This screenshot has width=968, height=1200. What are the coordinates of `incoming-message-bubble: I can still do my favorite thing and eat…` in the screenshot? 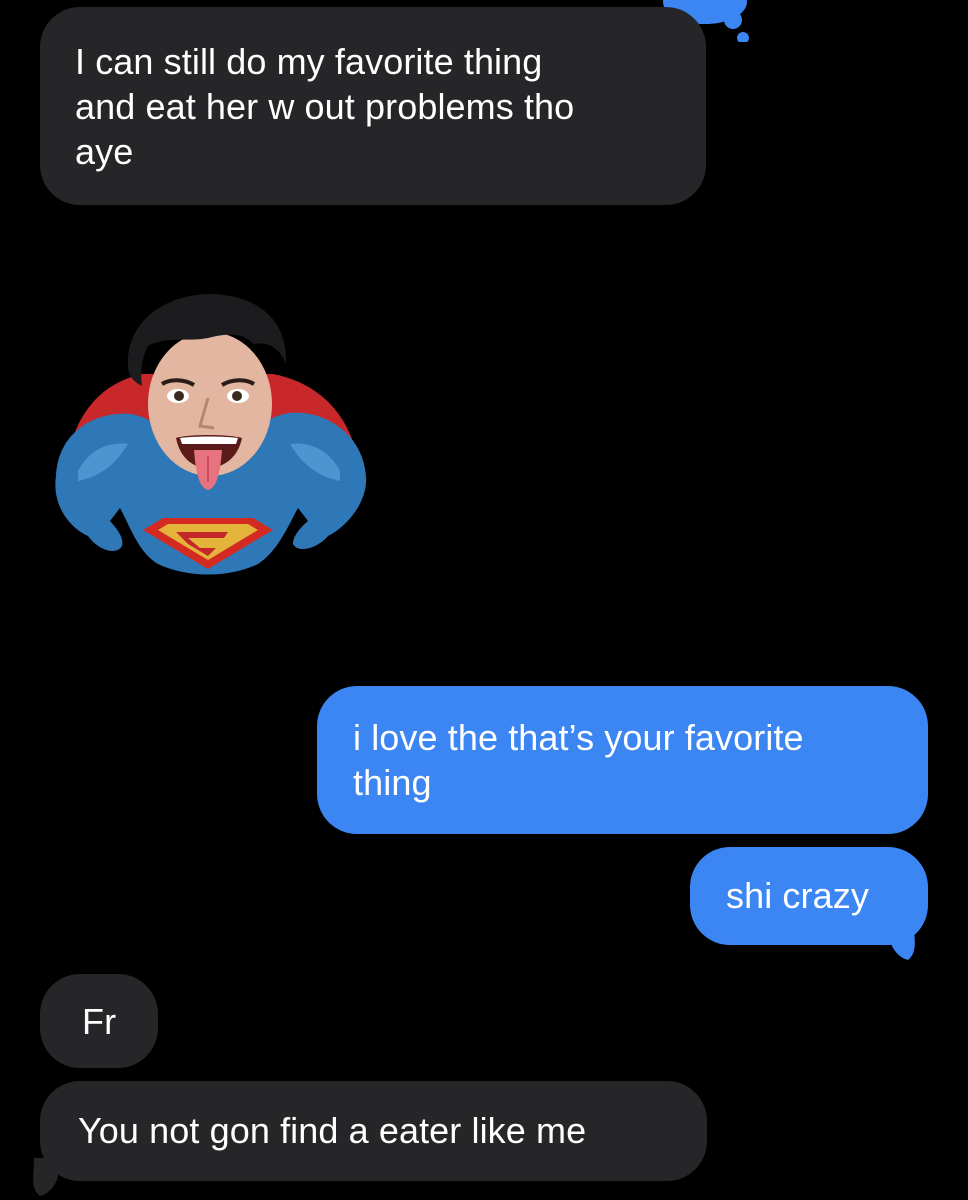 It's located at (373, 106).